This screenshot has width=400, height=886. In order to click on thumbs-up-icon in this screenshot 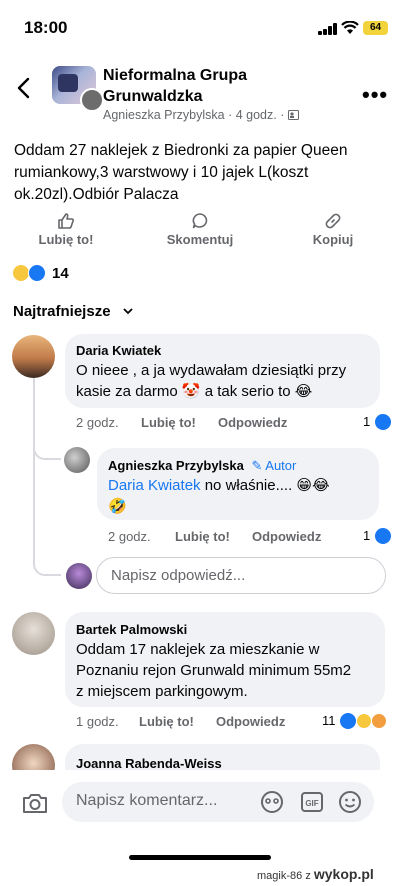, I will do `click(66, 221)`.